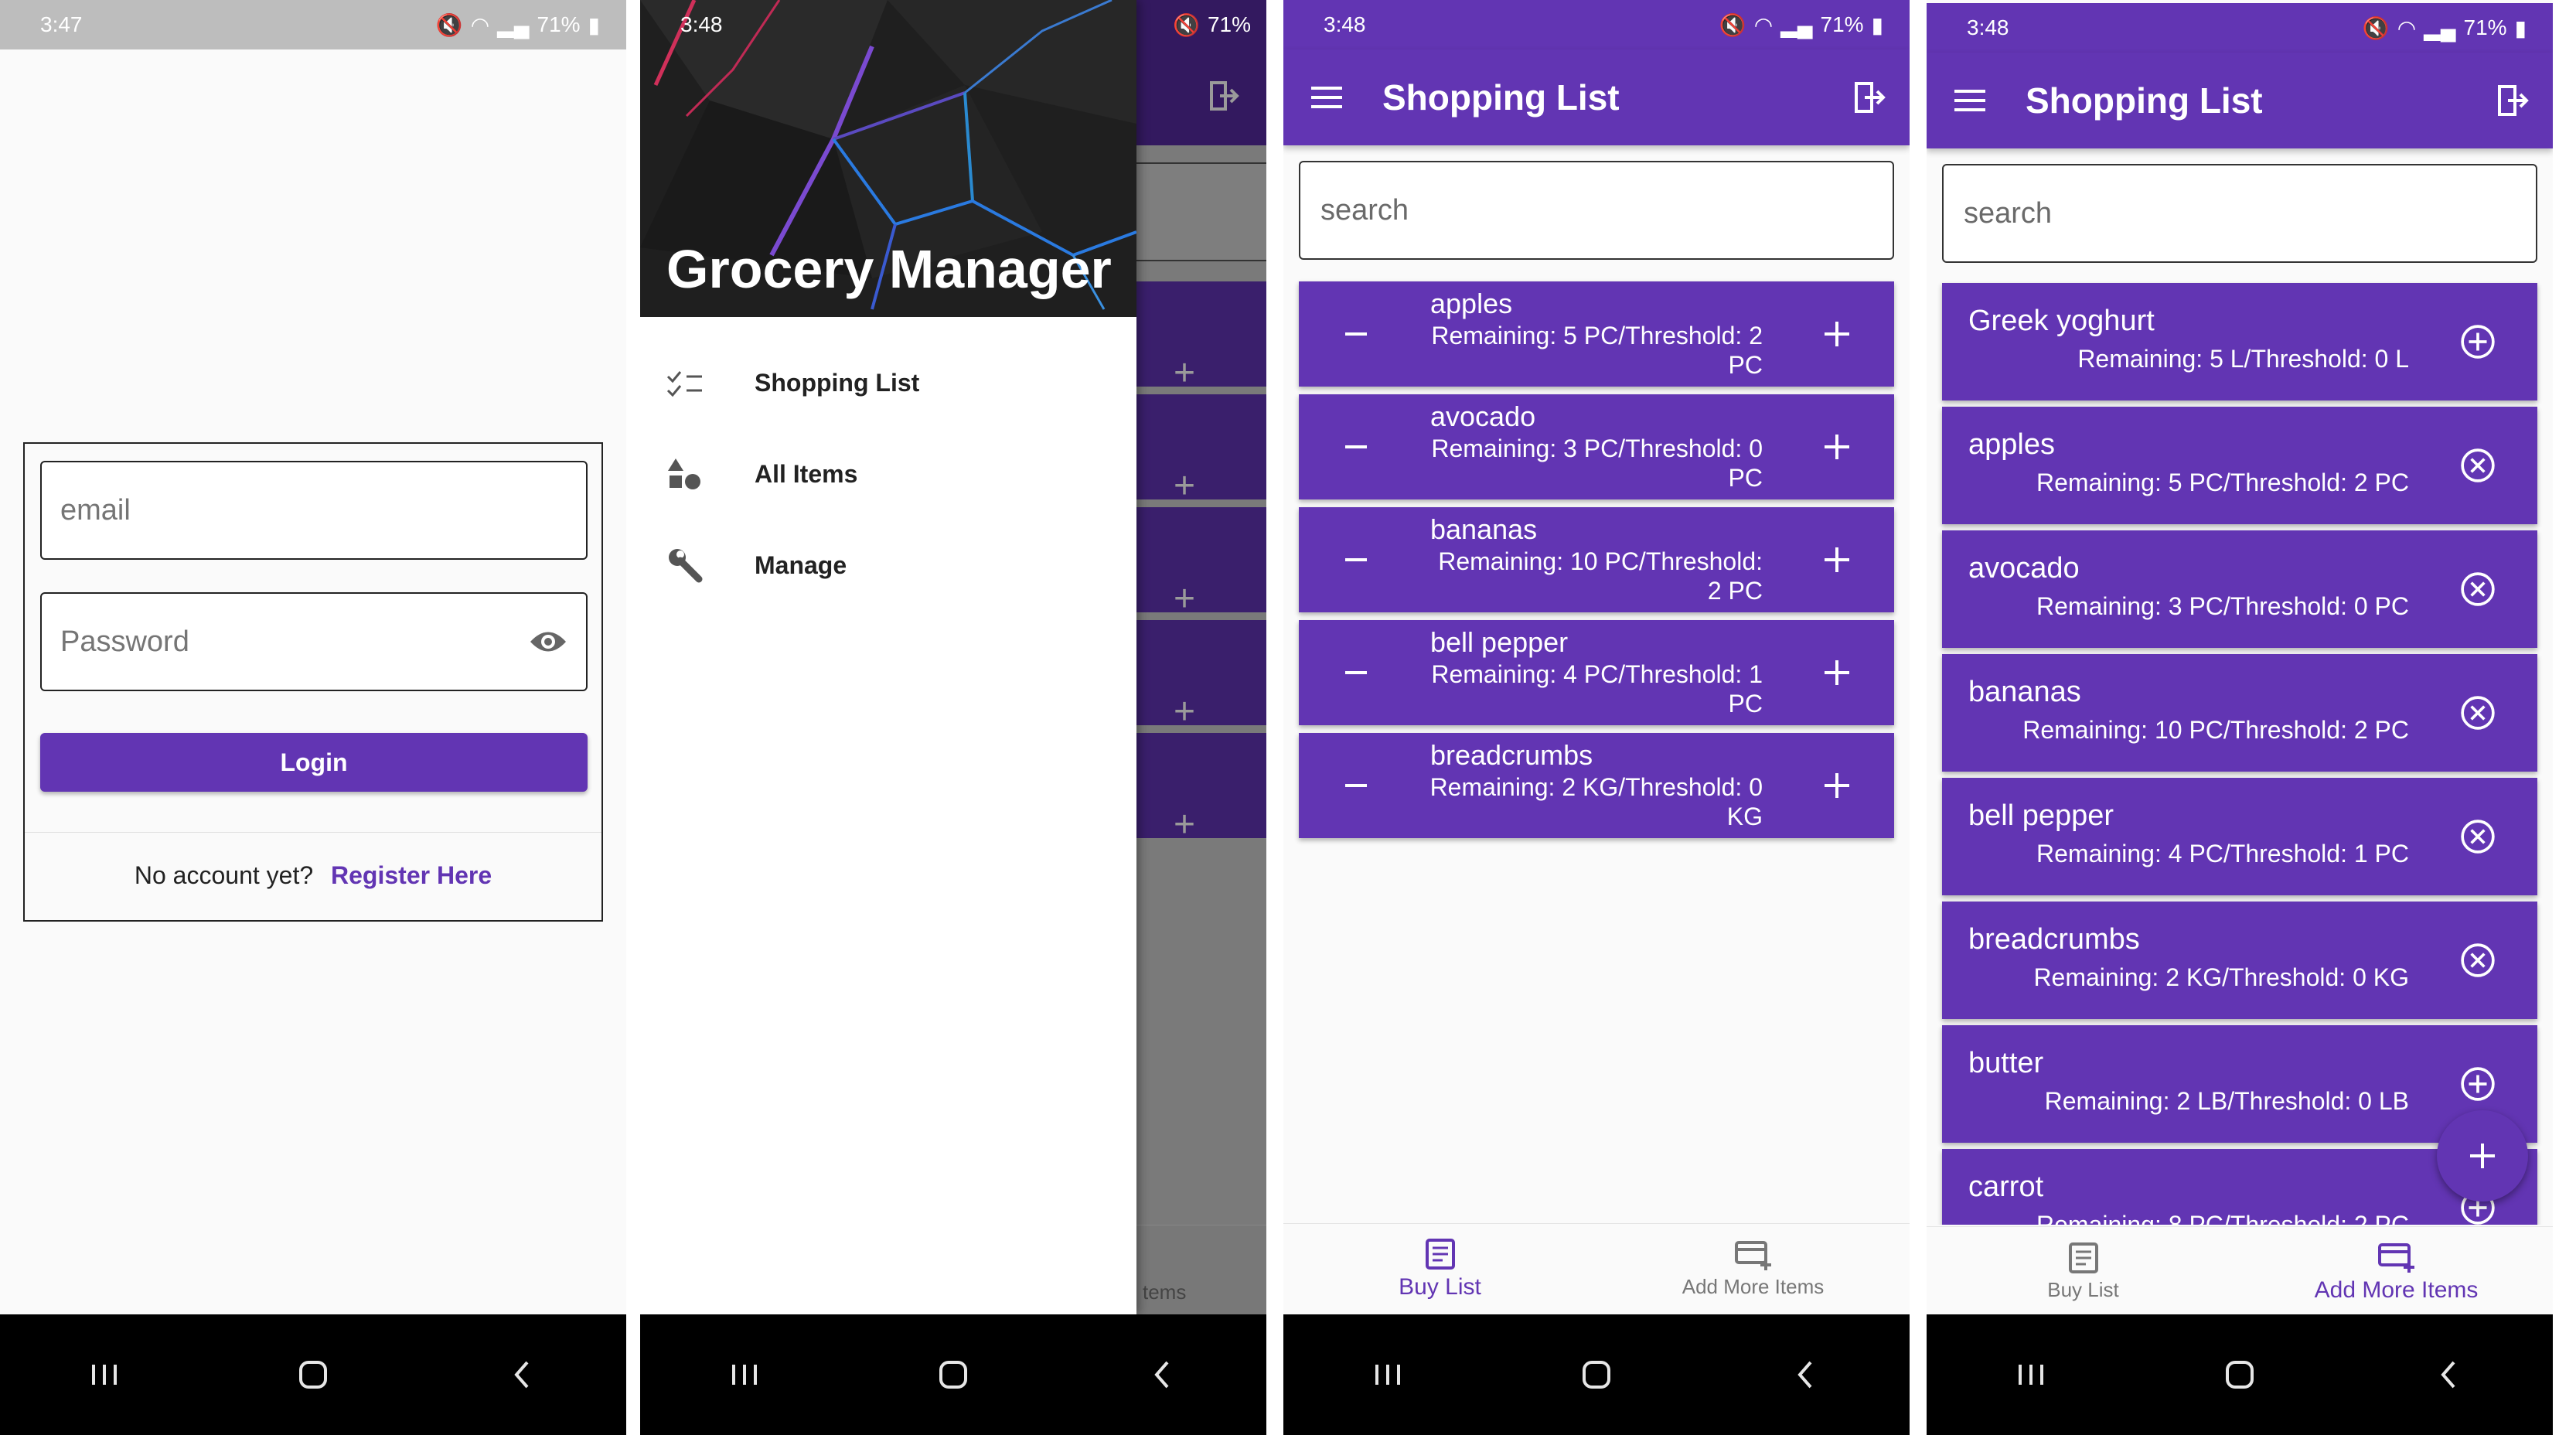 The height and width of the screenshot is (1435, 2576). Describe the element at coordinates (2024, 568) in the screenshot. I see `item-name: avocado` at that location.